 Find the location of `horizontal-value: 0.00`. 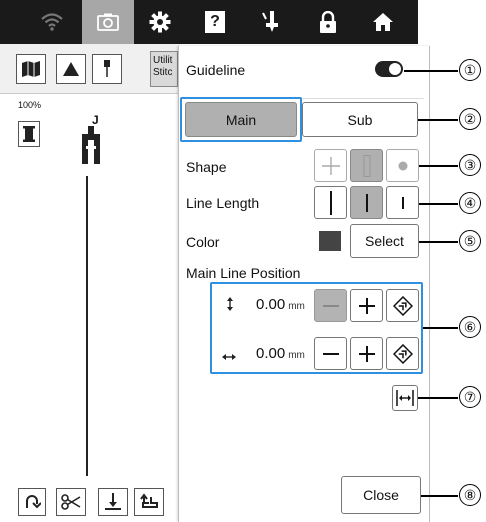

horizontal-value: 0.00 is located at coordinates (271, 353).